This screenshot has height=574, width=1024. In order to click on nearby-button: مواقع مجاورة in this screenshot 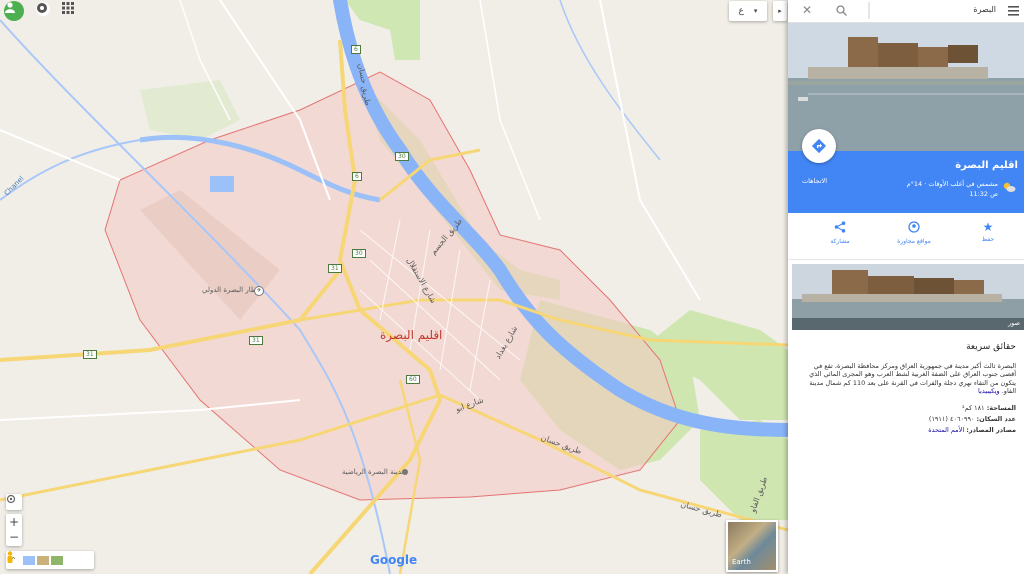, I will do `click(914, 233)`.